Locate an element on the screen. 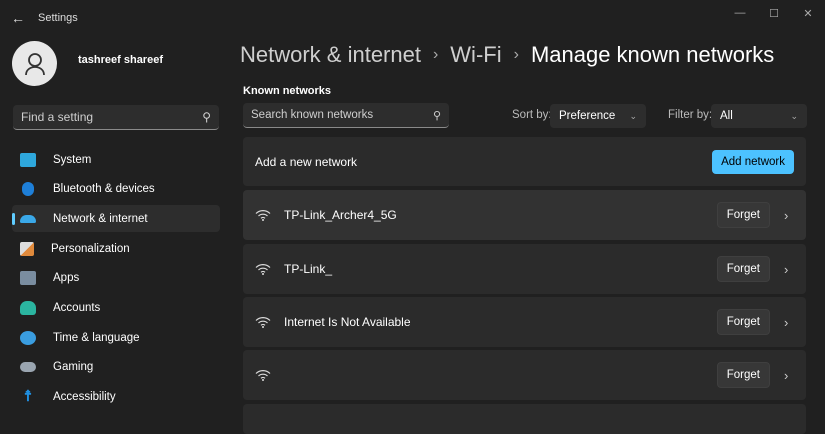 The image size is (825, 434). breadcrumb-network: Network & internet is located at coordinates (330, 55).